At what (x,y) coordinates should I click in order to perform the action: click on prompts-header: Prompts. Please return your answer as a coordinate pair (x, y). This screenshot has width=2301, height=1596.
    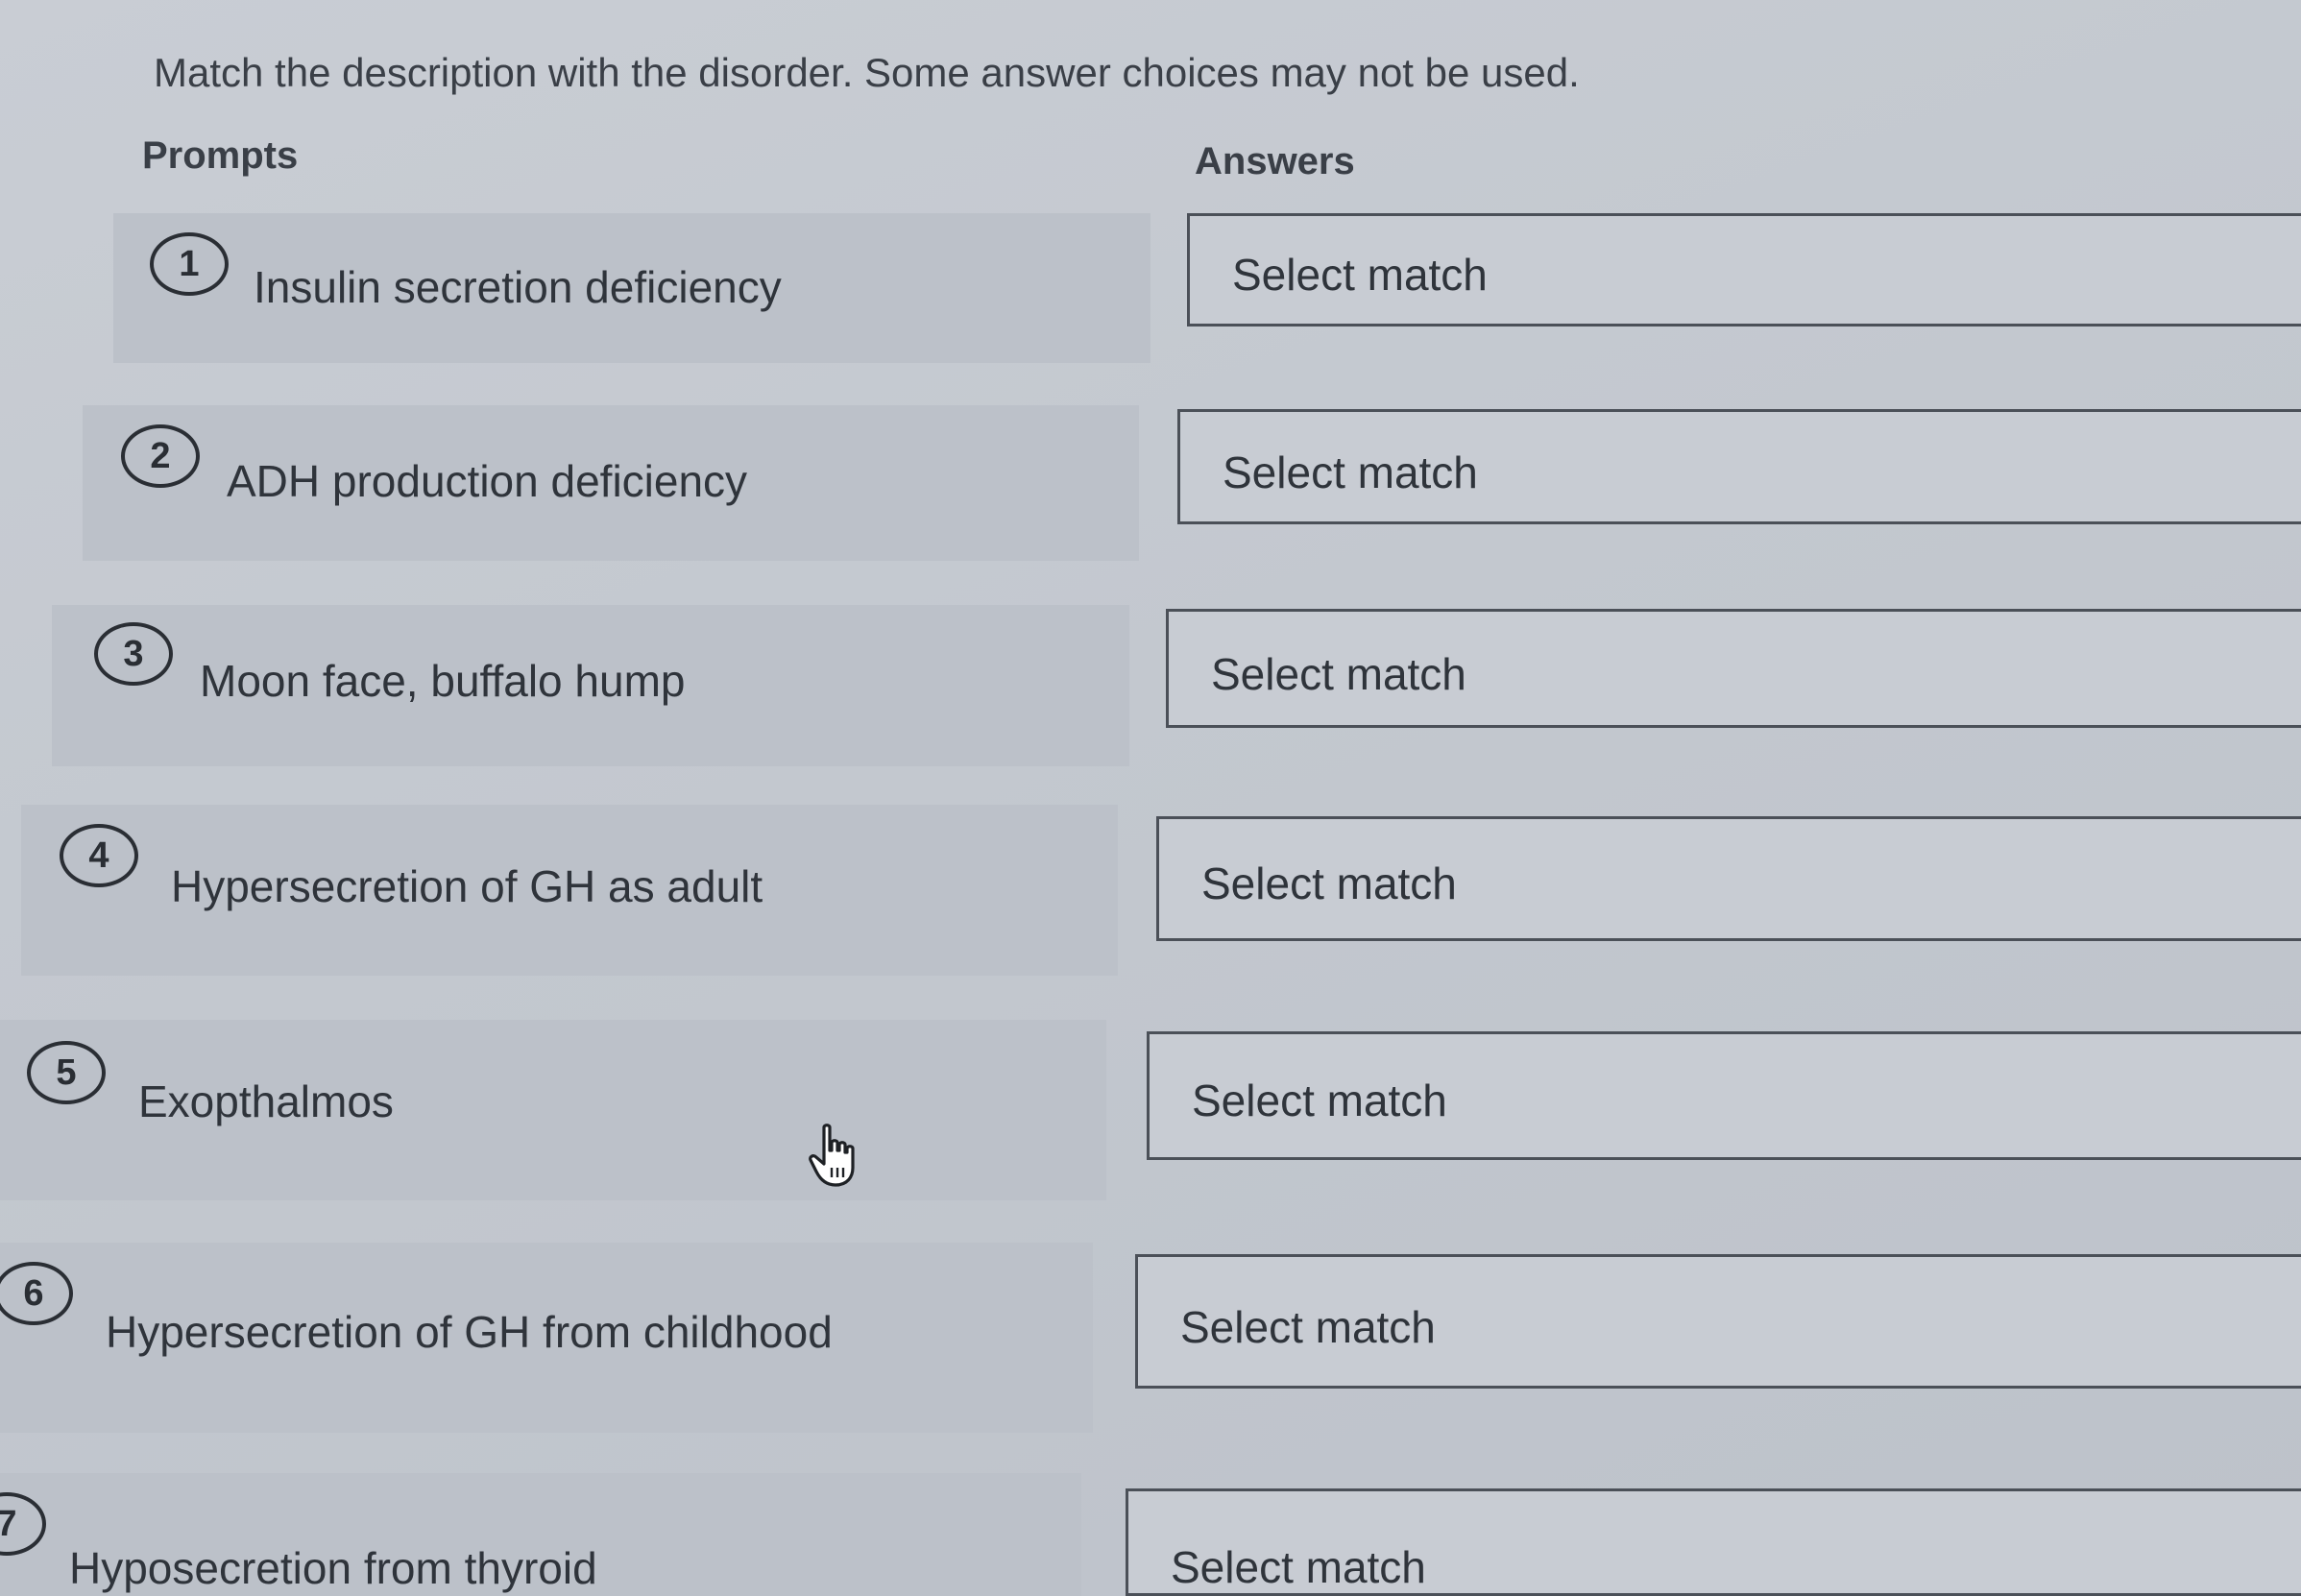
    Looking at the image, I should click on (220, 155).